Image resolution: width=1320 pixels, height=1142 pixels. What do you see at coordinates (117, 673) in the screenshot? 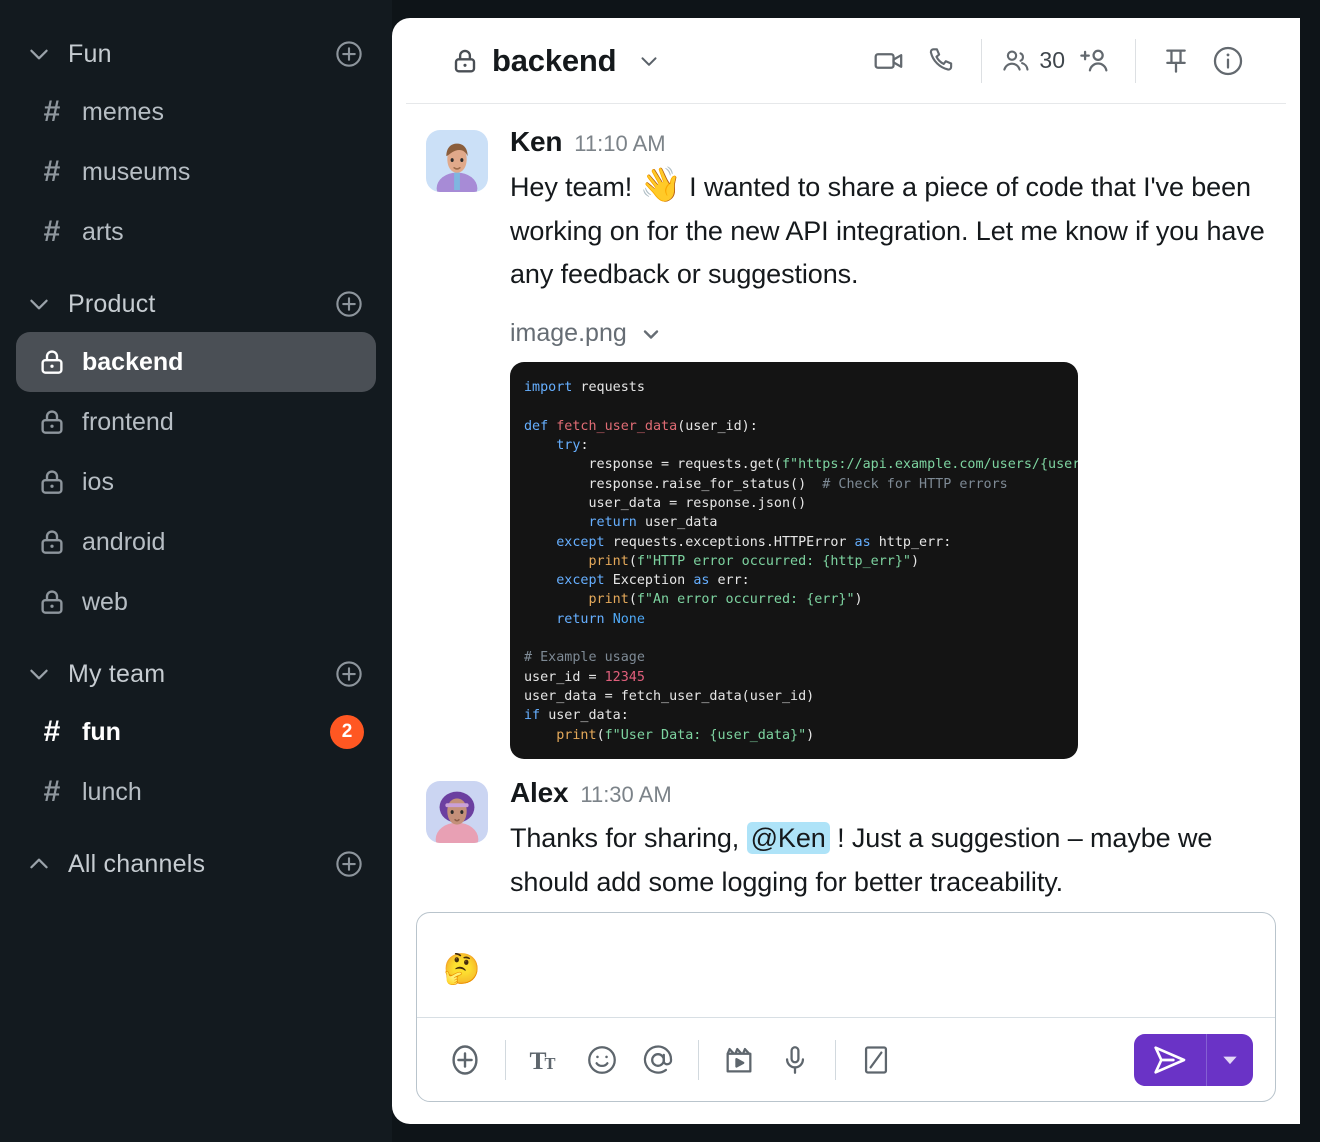
I see `sidebar-group-label: My team` at bounding box center [117, 673].